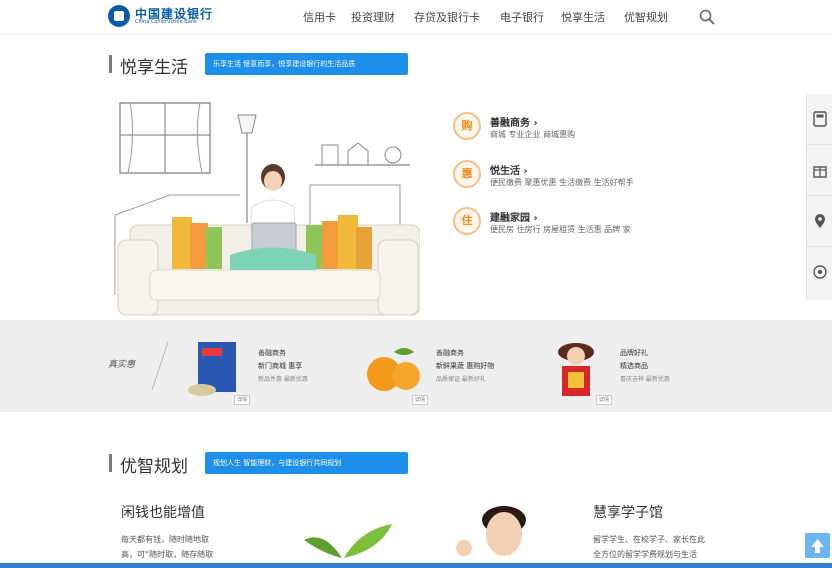  I want to click on side-button-calculator, so click(819, 119).